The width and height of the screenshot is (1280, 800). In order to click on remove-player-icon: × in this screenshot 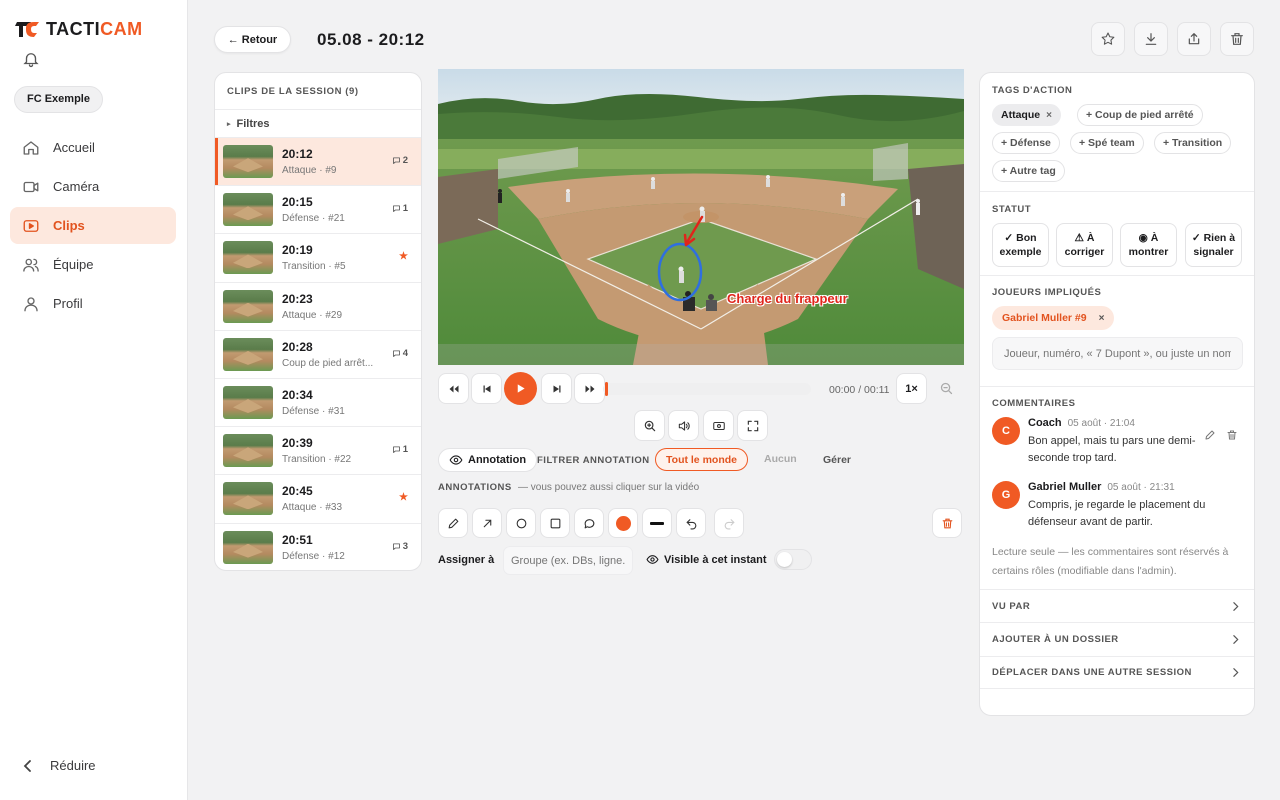, I will do `click(1102, 318)`.